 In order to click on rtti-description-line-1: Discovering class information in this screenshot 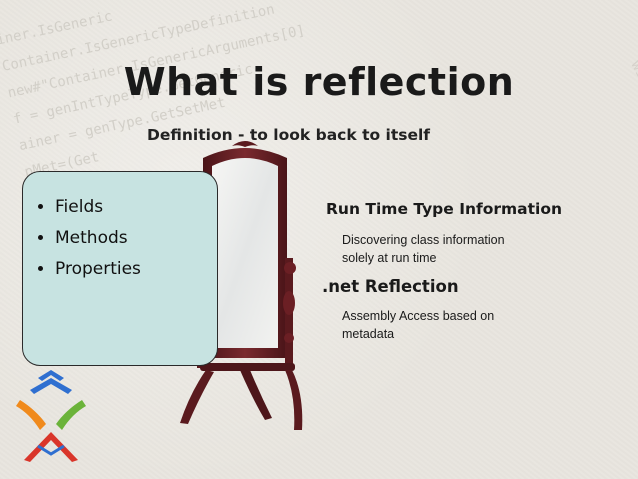, I will do `click(423, 240)`.